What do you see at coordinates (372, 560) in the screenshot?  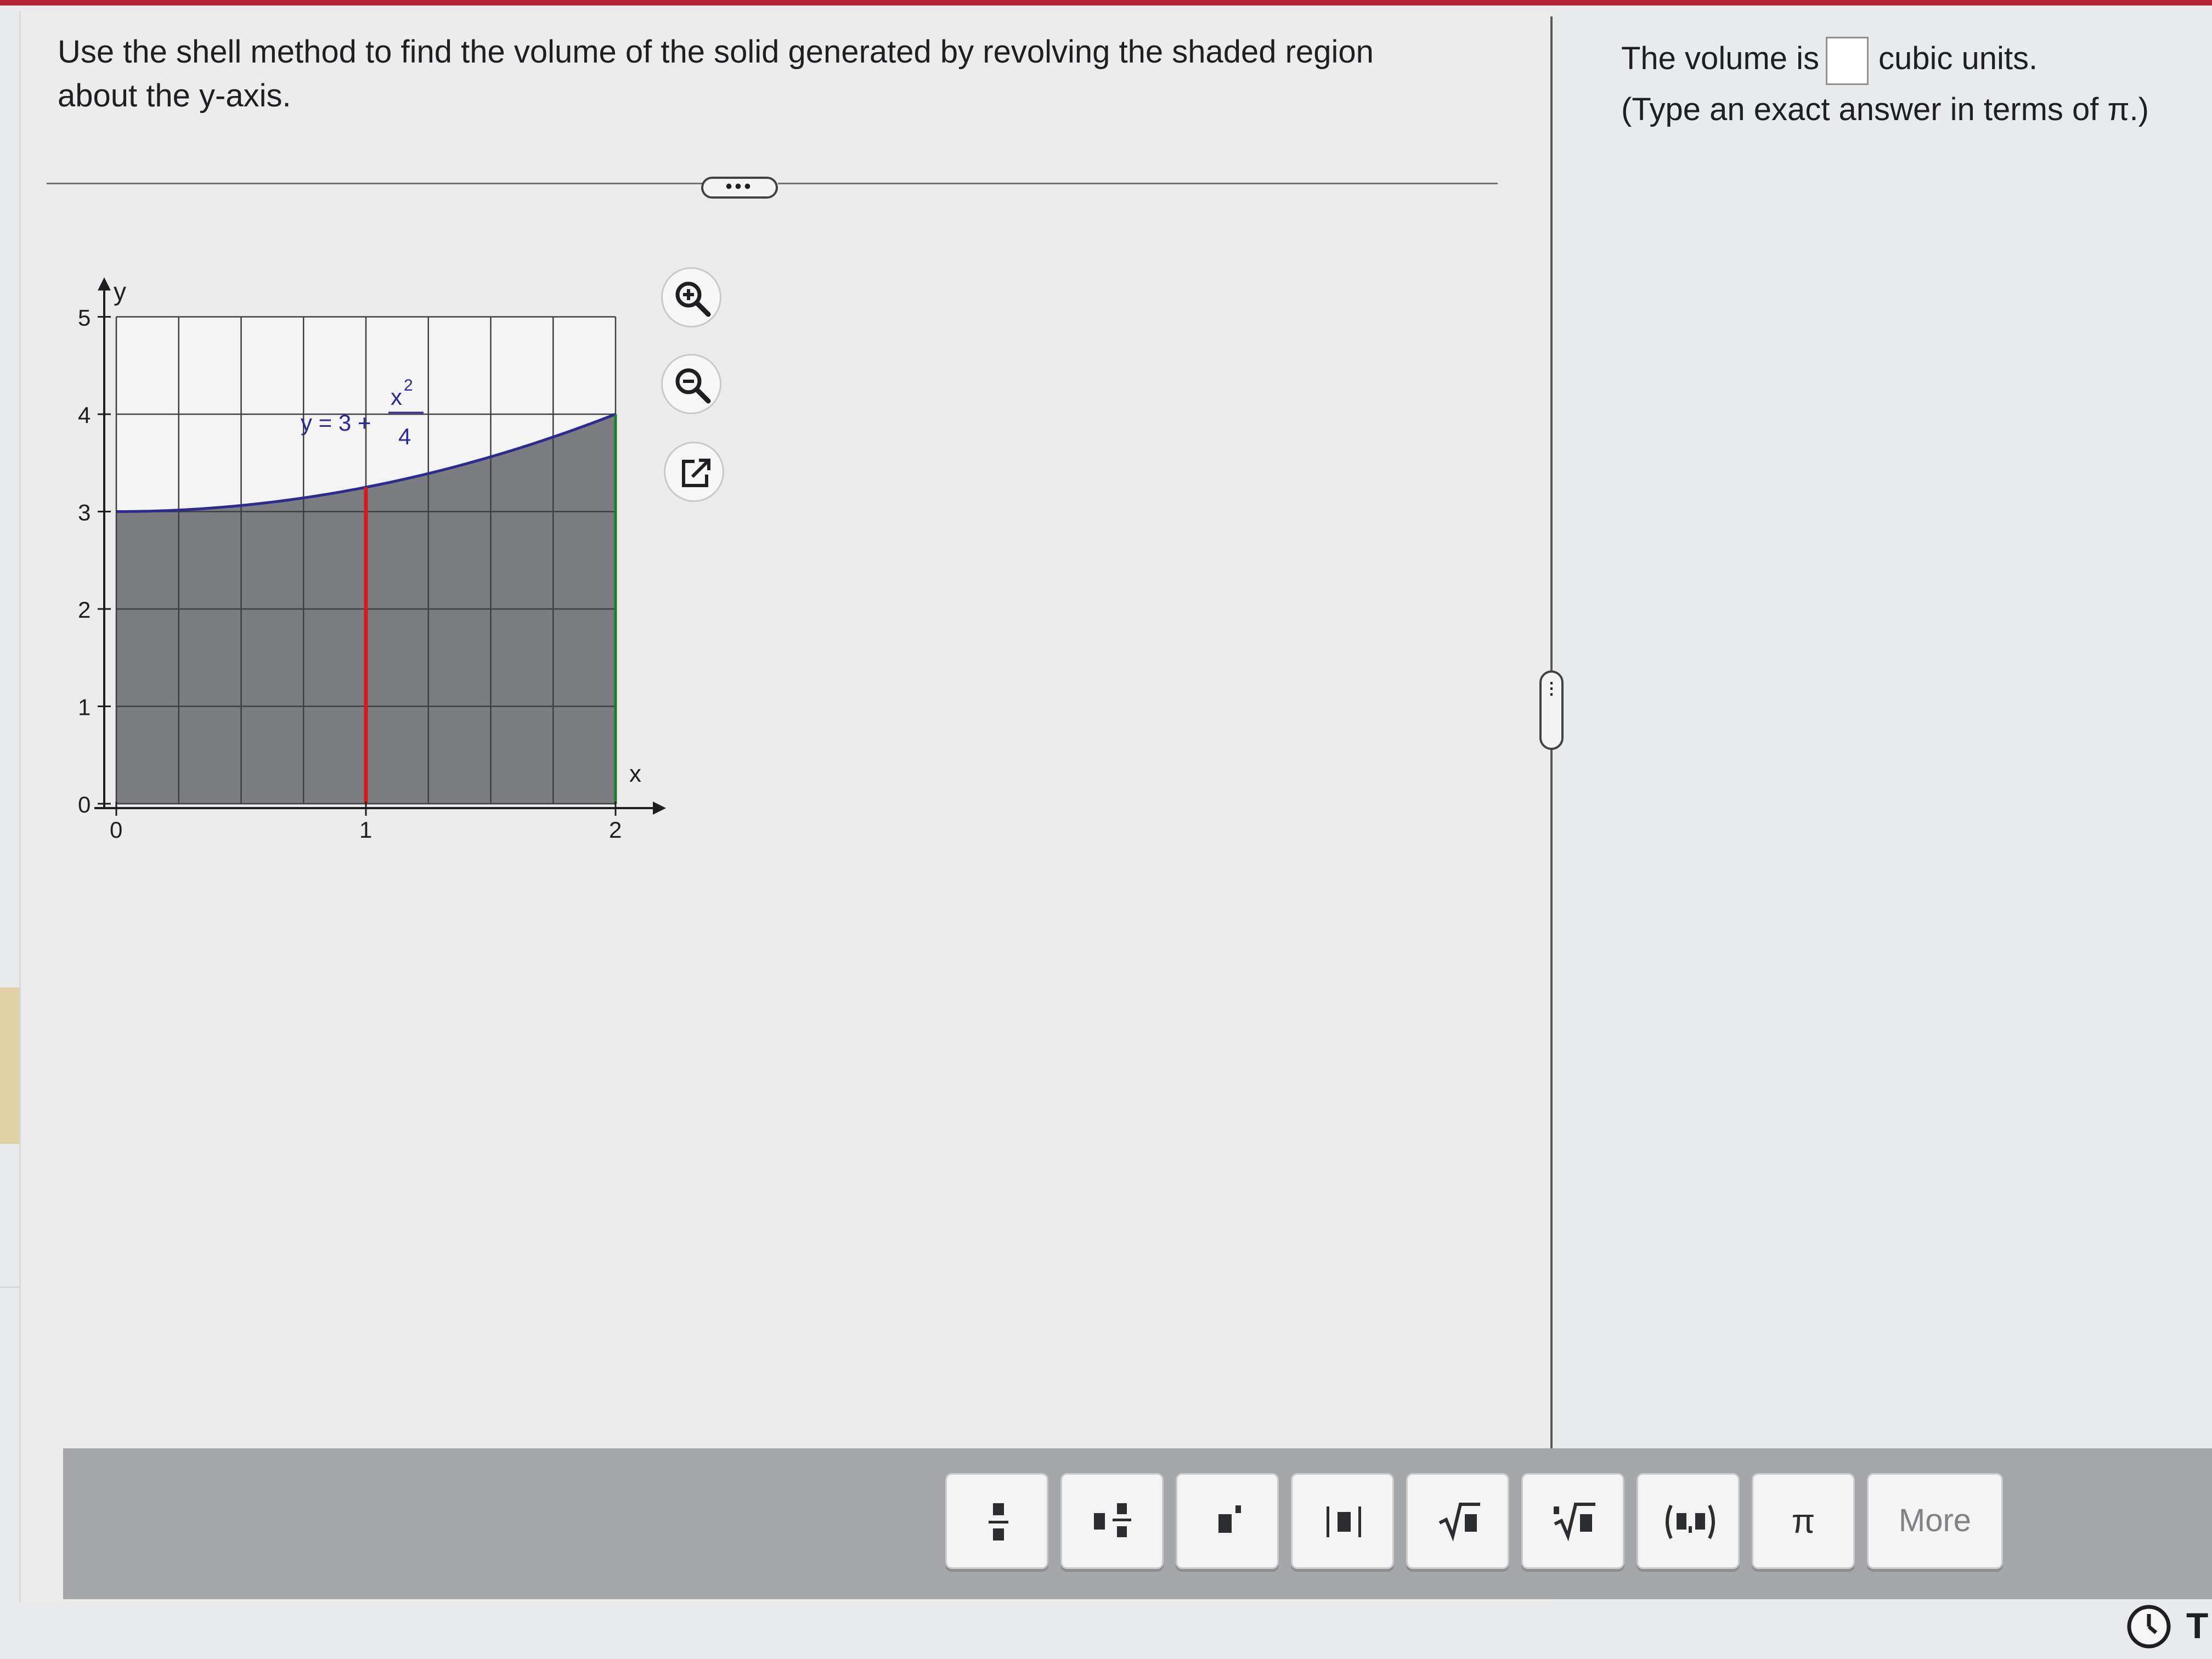 I see `region-graph: 5 4 3 2 1 00 1 2 y x y = 3 + x 2 4` at bounding box center [372, 560].